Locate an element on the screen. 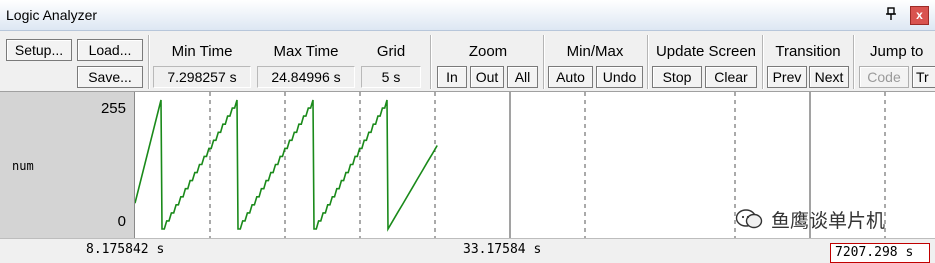 The image size is (935, 263). jump-code-button: Code is located at coordinates (884, 77).